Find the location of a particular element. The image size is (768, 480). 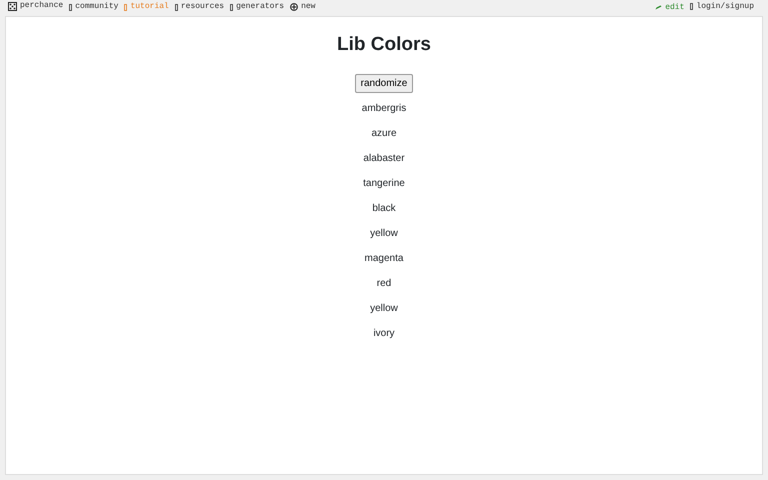

color-name: alabaster is located at coordinates (384, 159).